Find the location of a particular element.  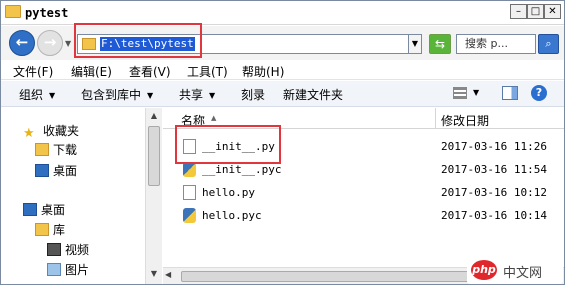

address-path: F:\test\pytest is located at coordinates (147, 44).